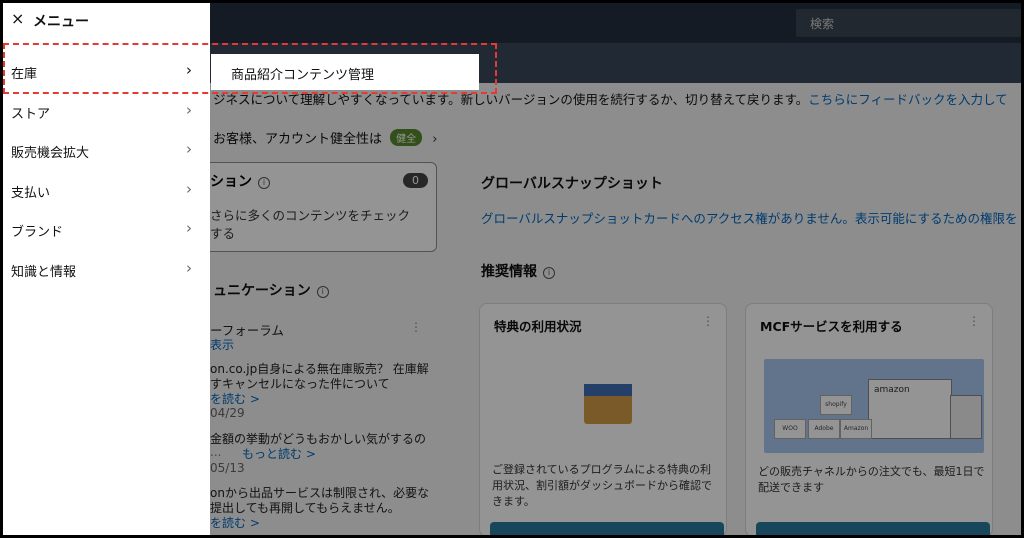  What do you see at coordinates (250, 68) in the screenshot?
I see `highlight-annotation` at bounding box center [250, 68].